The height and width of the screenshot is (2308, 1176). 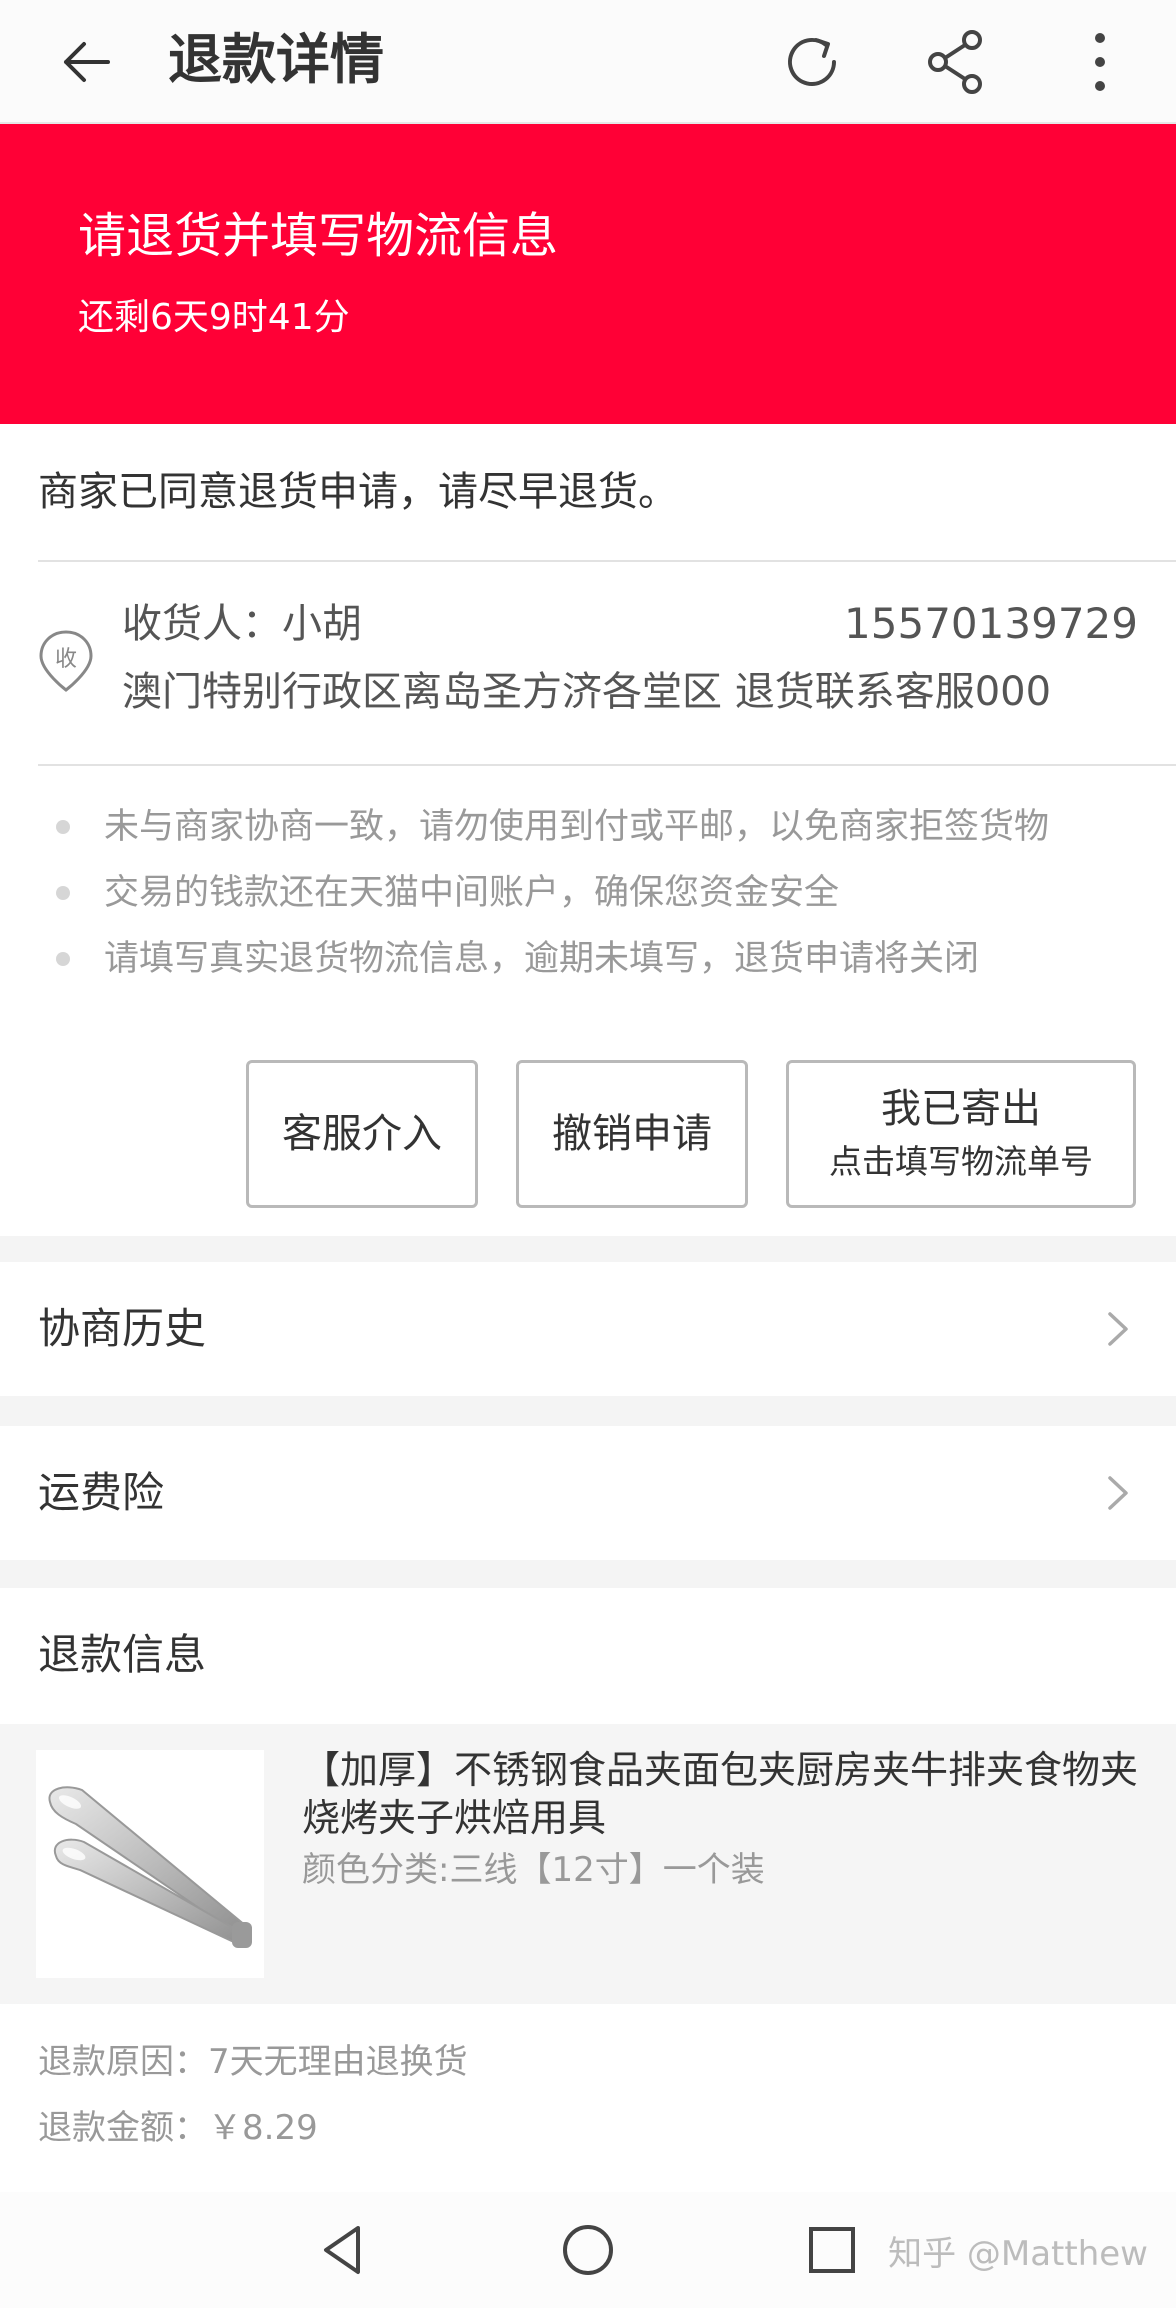 I want to click on tip-item: 交易的钱款还在天猫中间账户，确保您资金安全, so click(x=543, y=893).